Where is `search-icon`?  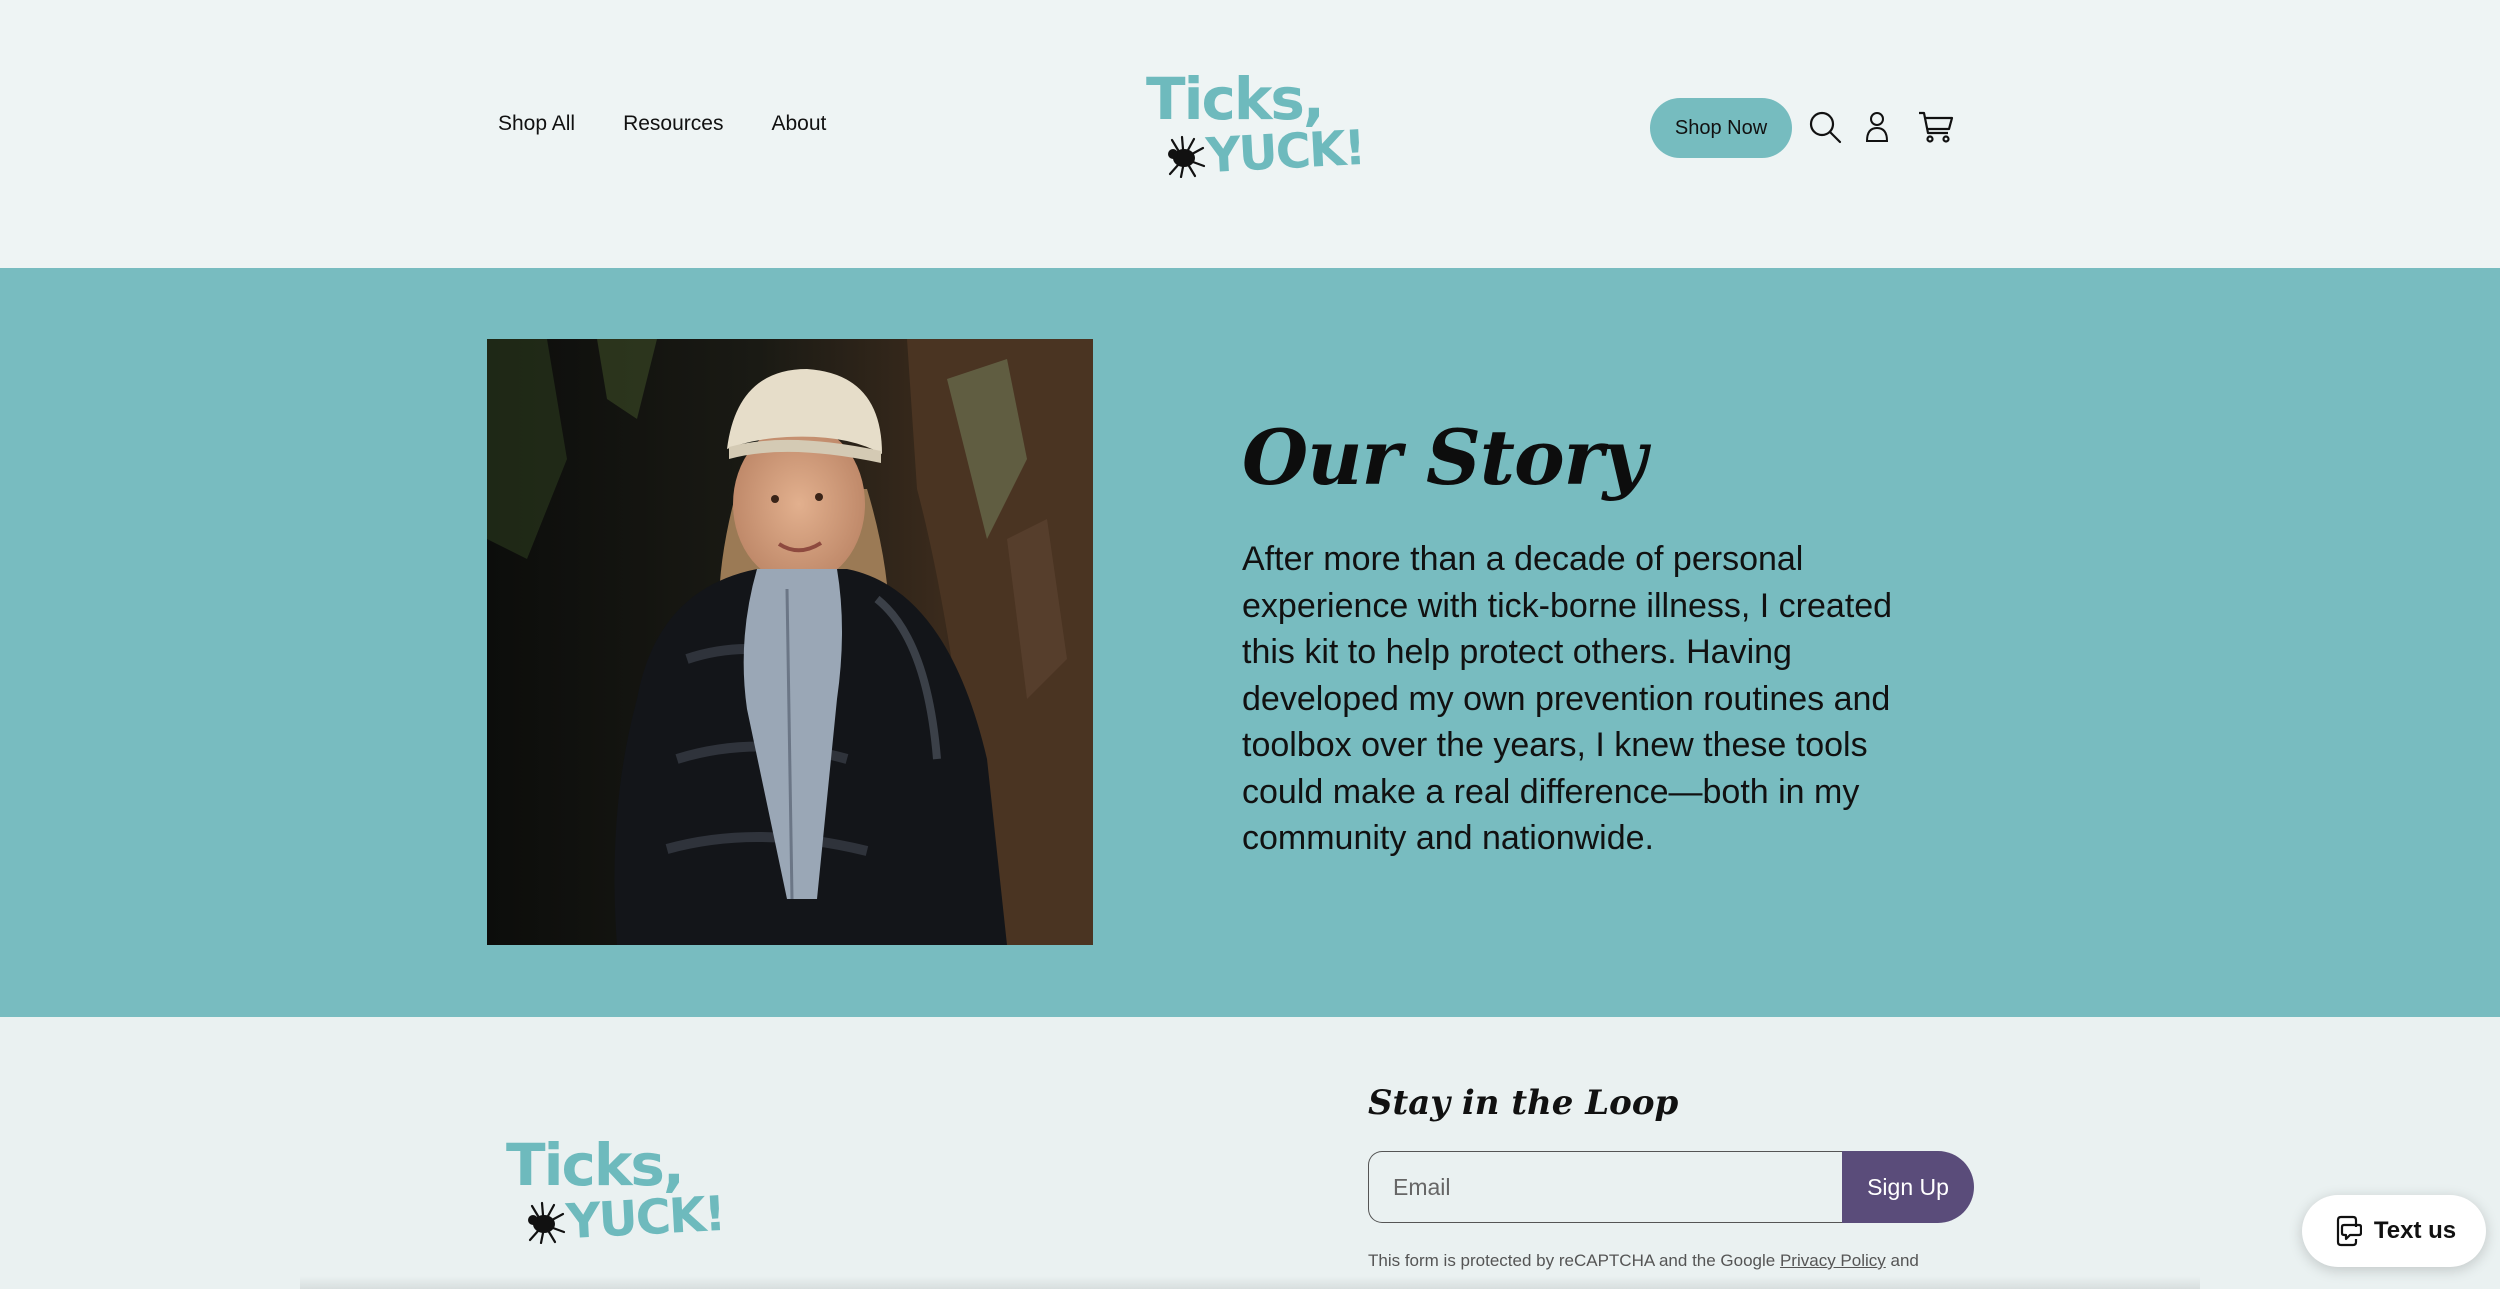
search-icon is located at coordinates (1825, 127).